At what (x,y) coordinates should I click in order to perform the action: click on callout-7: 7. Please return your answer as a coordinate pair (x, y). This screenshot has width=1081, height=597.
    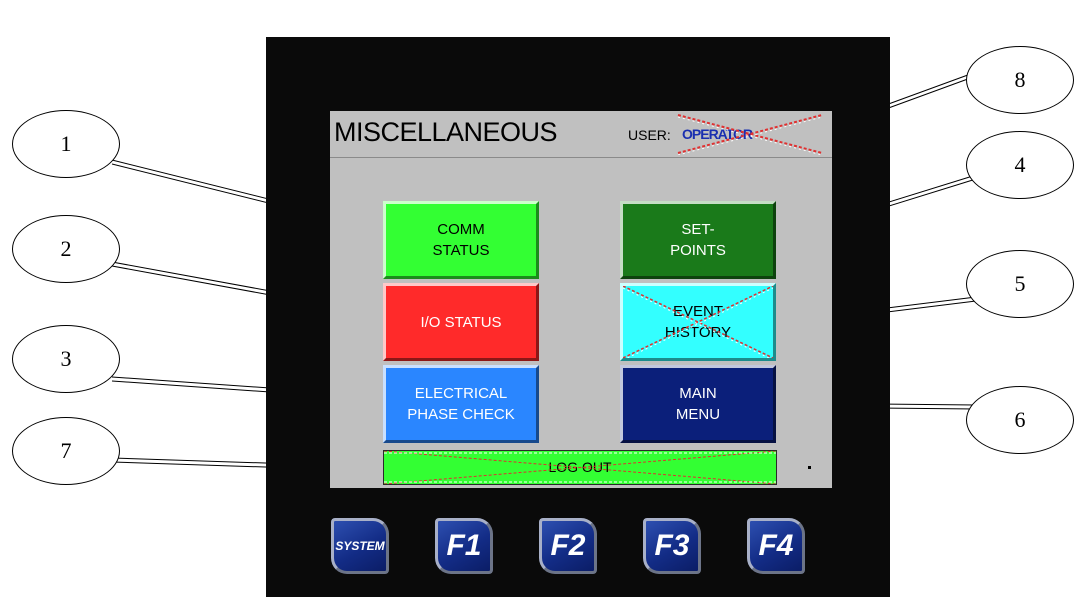
    Looking at the image, I should click on (66, 451).